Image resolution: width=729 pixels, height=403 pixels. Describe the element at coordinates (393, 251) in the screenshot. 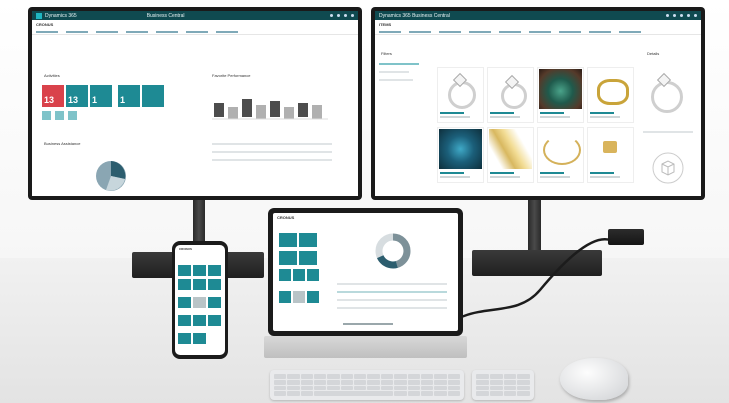

I see `donut-chart` at that location.